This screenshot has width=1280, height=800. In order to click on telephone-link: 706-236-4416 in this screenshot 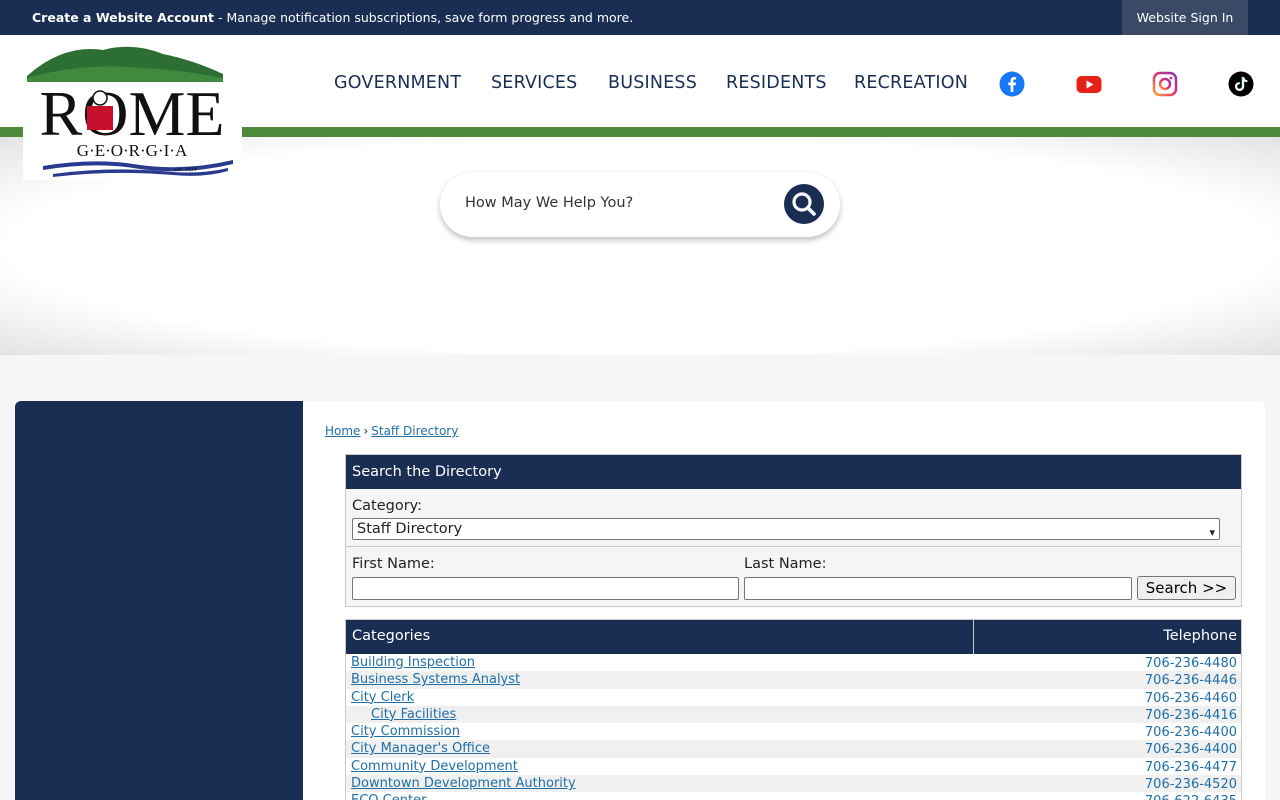, I will do `click(1191, 715)`.